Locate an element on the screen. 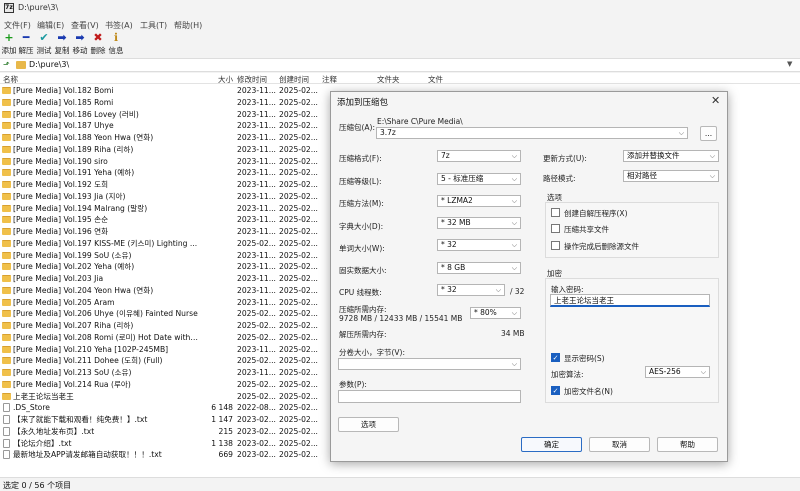  list-header: 名称 大小 修改时间 创建时间 注释 文件夹 文件 is located at coordinates (400, 78).